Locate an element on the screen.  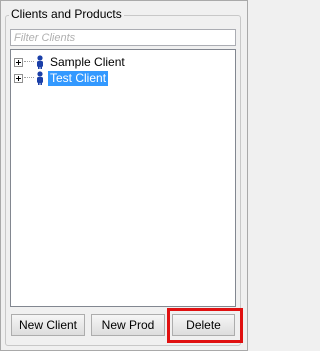
delete-button: Delete is located at coordinates (203, 325).